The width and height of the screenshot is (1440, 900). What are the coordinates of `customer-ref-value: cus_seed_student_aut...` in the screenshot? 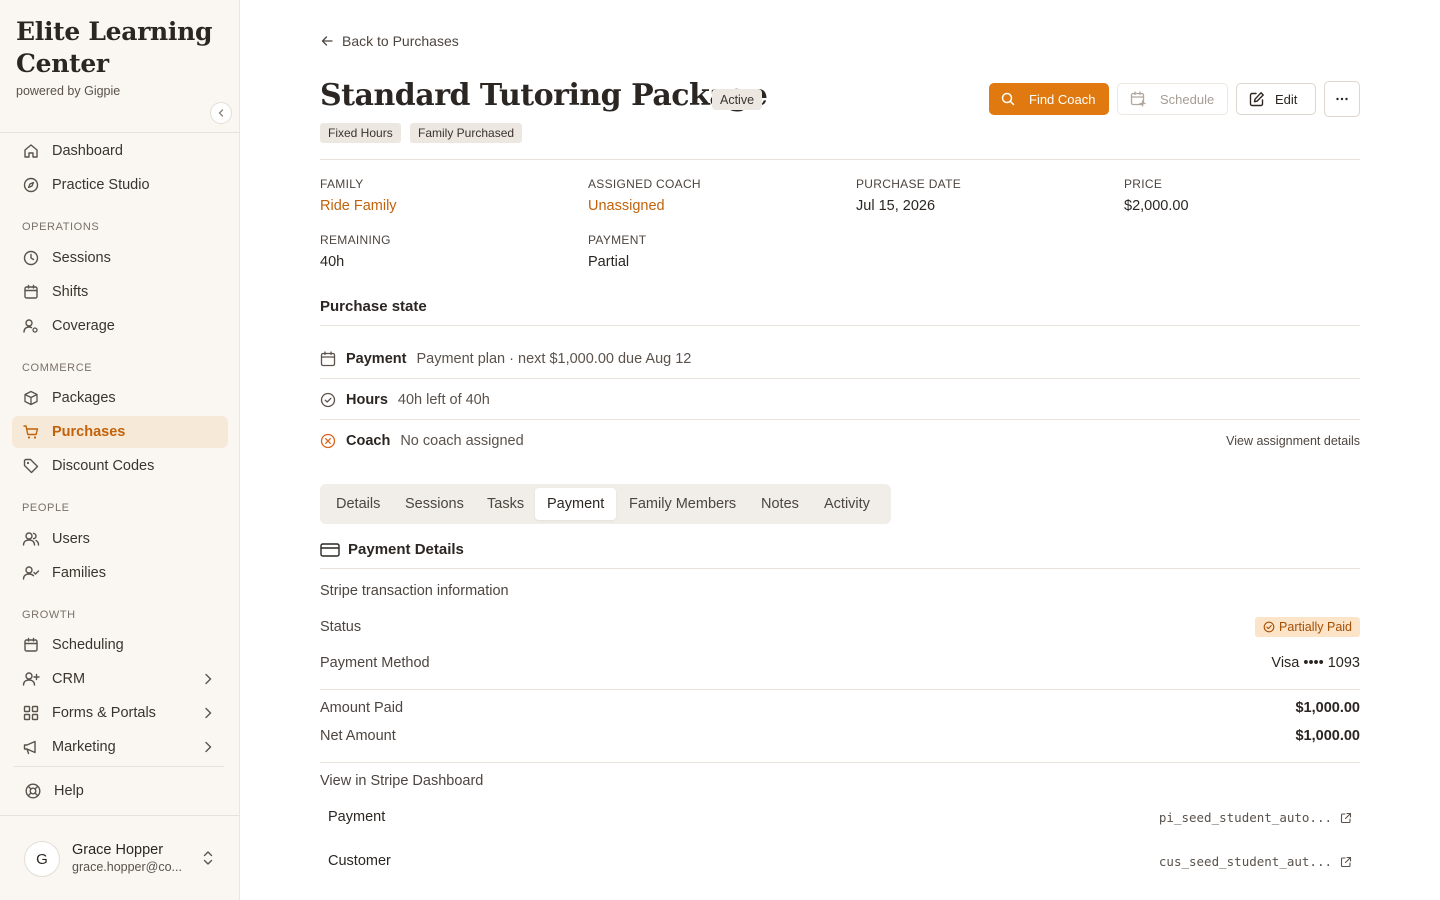 It's located at (1245, 861).